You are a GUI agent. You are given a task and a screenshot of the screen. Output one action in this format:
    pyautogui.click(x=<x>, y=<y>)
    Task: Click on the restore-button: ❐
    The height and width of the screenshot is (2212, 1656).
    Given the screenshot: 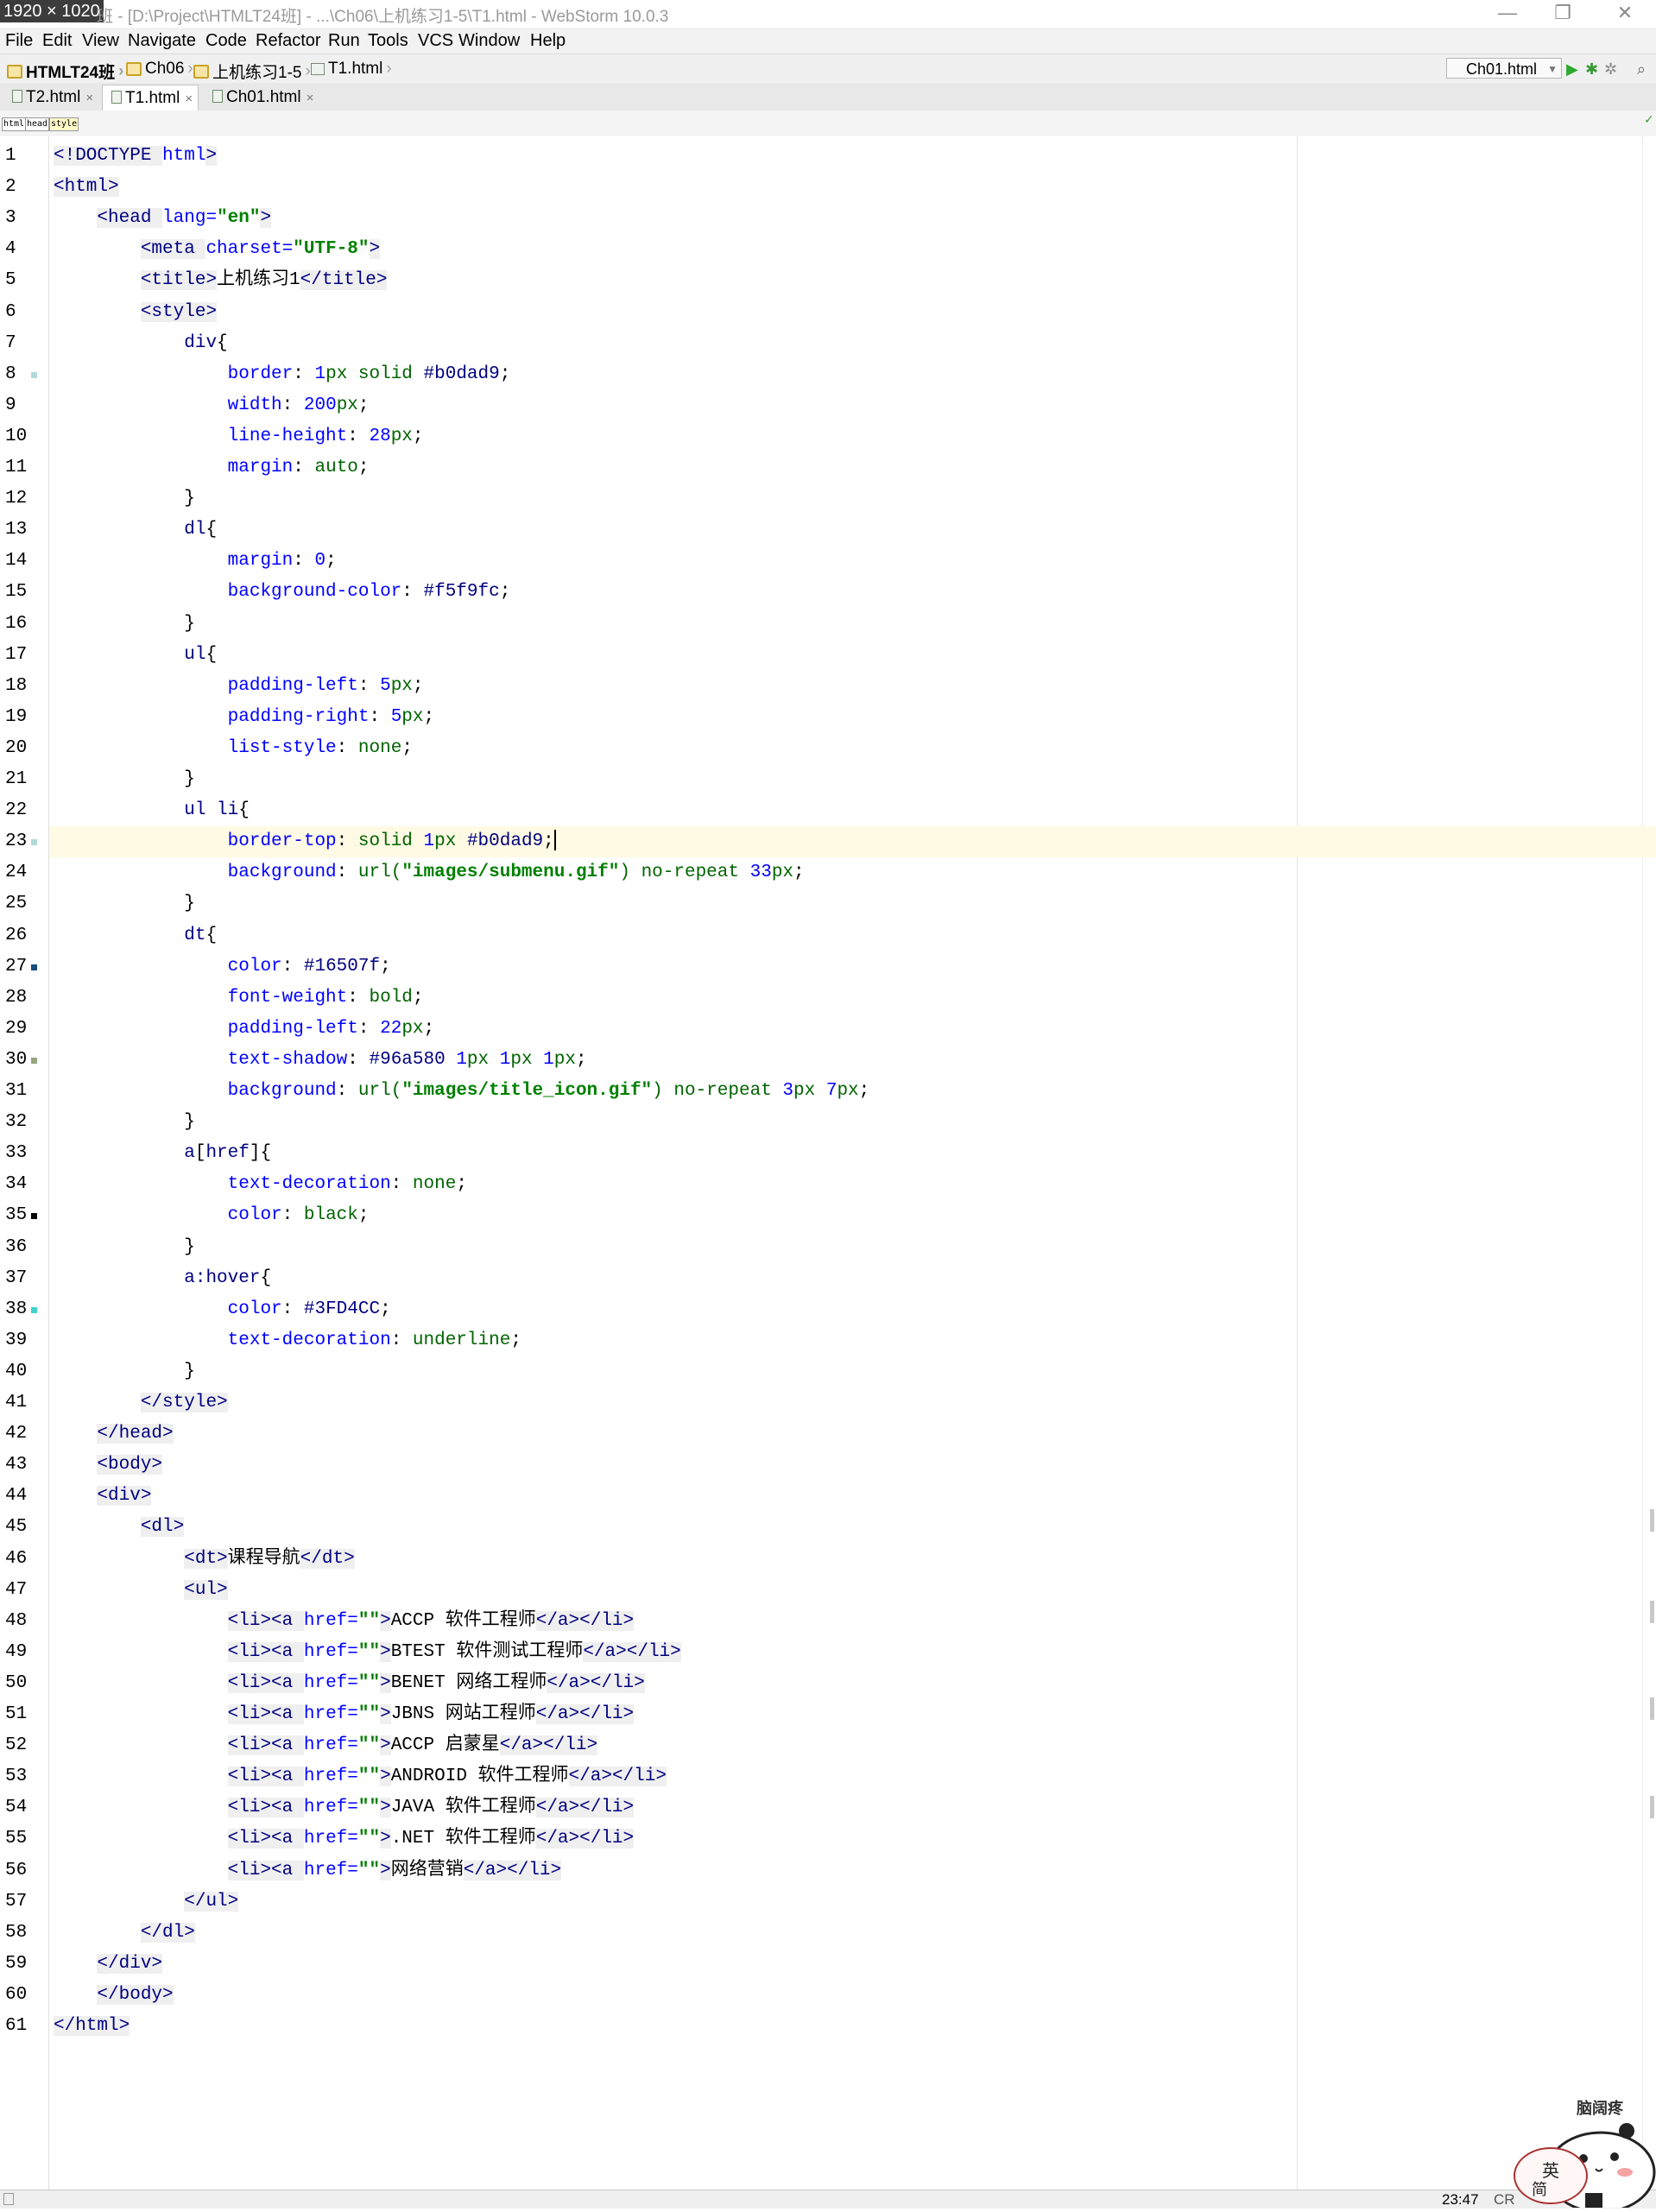 What is the action you would take?
    pyautogui.click(x=1563, y=14)
    